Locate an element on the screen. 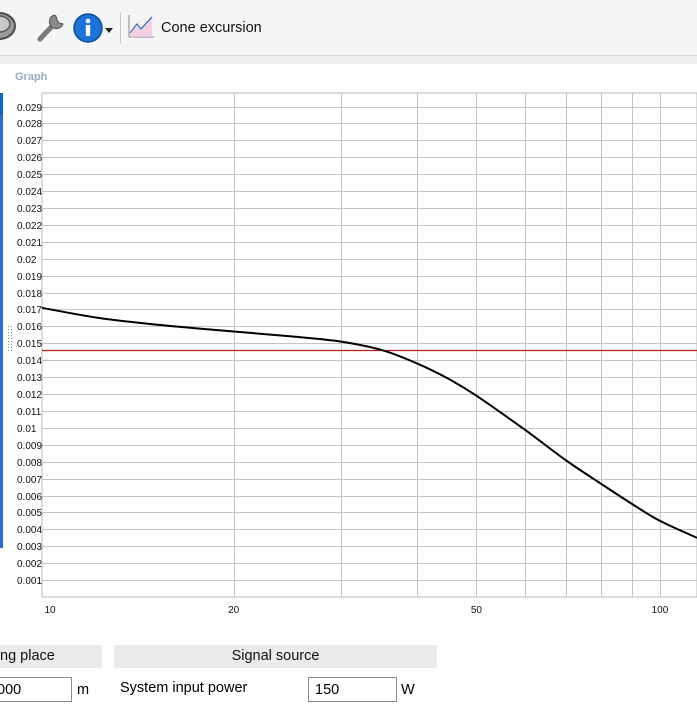  x-tick-label: 10 is located at coordinates (51, 610).